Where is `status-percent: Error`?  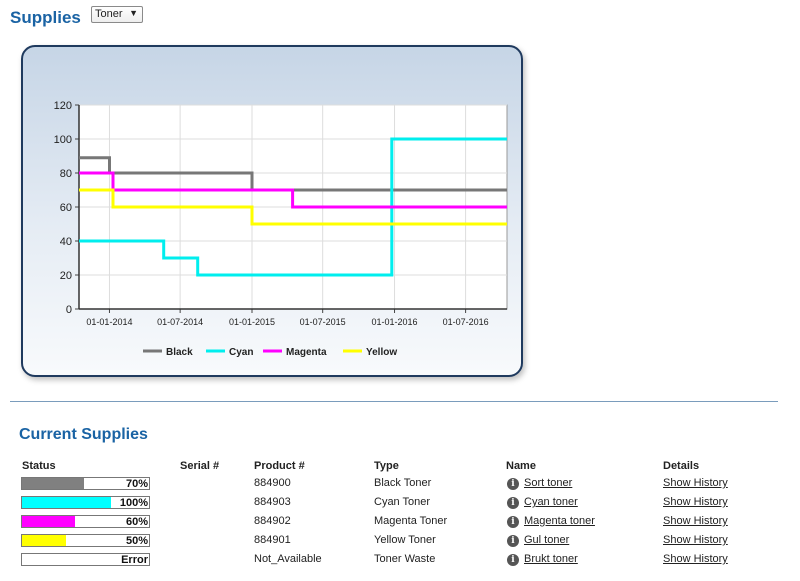 status-percent: Error is located at coordinates (134, 560).